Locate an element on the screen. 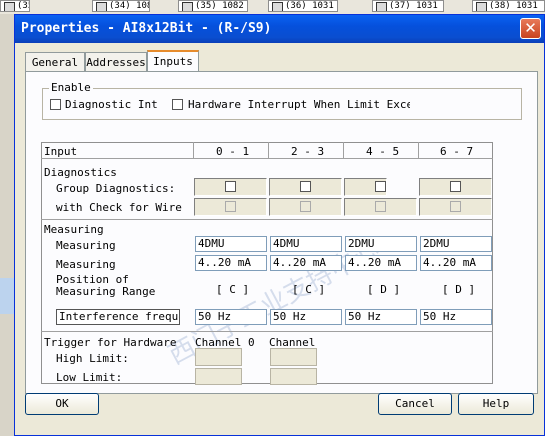 The image size is (545, 436). measuring-type-field-2: 2DMU is located at coordinates (381, 244).